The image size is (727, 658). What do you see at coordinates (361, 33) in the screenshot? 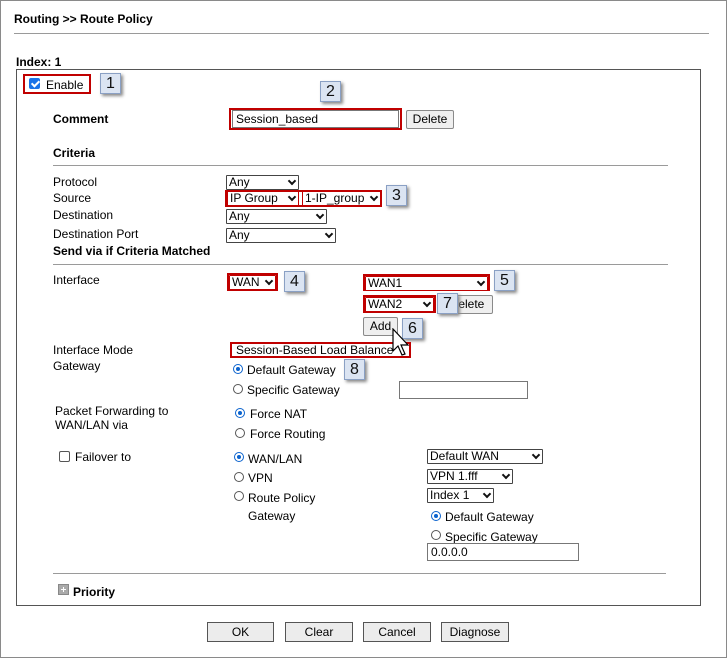
I see `title-divider` at bounding box center [361, 33].